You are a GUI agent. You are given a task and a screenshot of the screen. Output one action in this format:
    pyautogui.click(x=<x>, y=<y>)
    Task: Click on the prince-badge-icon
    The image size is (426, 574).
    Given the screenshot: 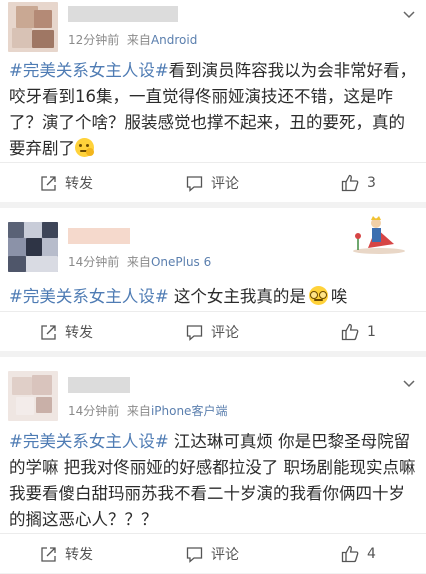 What is the action you would take?
    pyautogui.click(x=379, y=235)
    